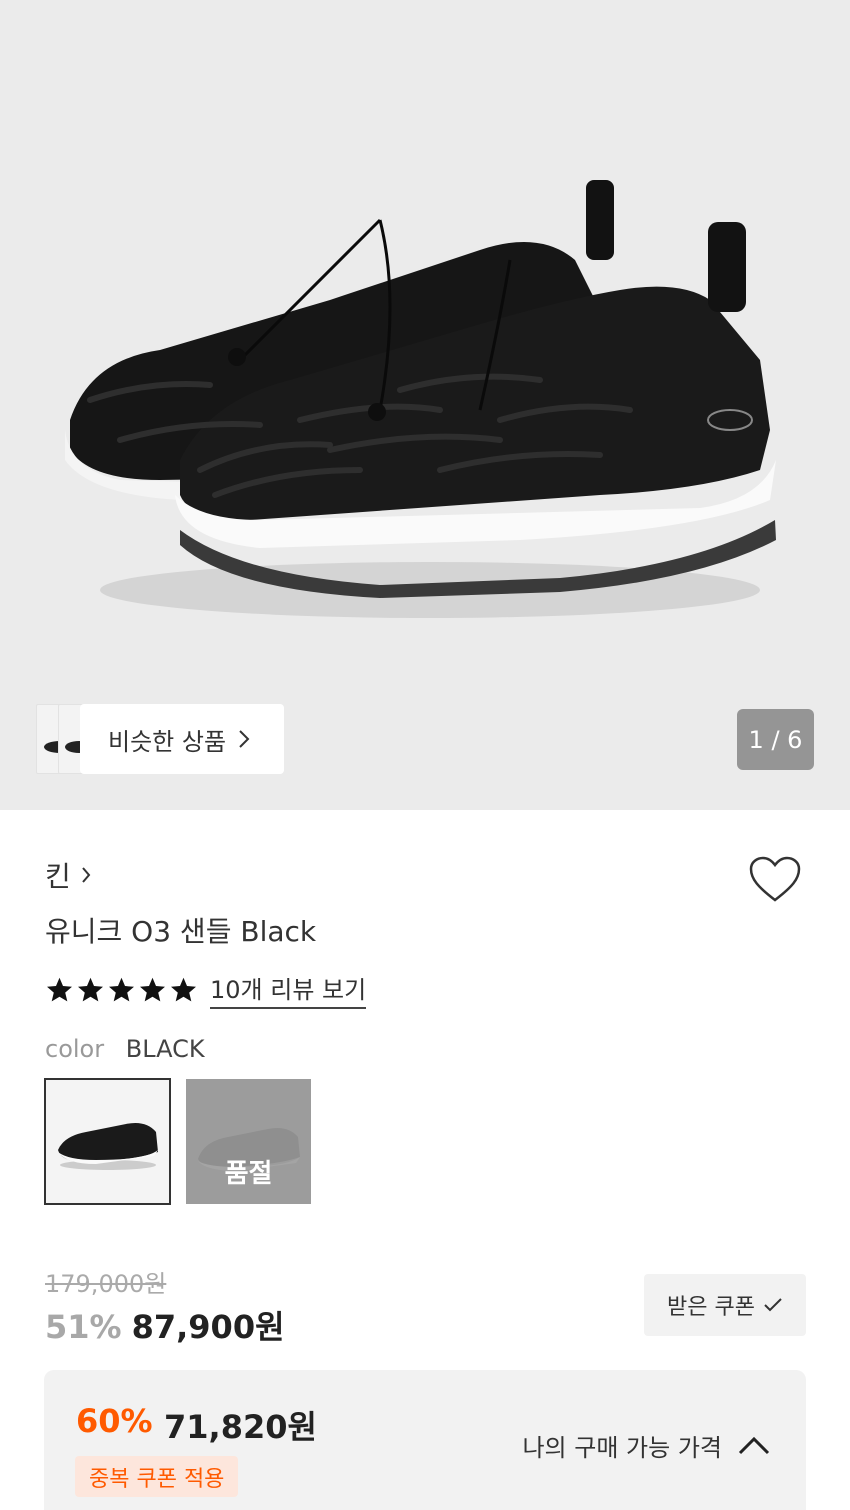 The height and width of the screenshot is (1510, 850). Describe the element at coordinates (106, 1284) in the screenshot. I see `original-price: 179,000원` at that location.